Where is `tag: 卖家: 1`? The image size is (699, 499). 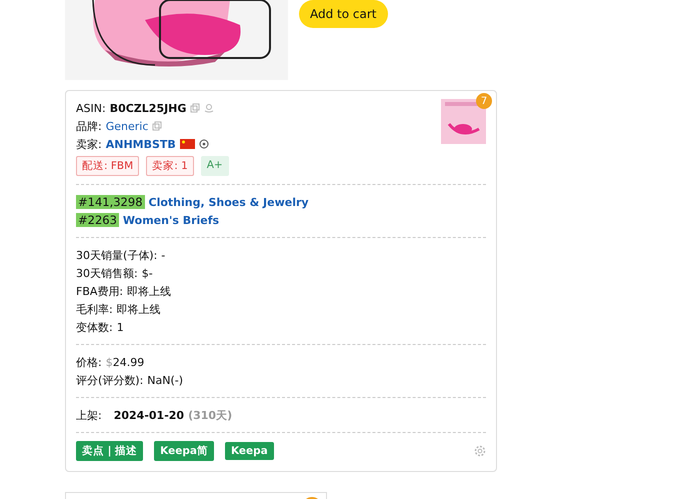 tag: 卖家: 1 is located at coordinates (170, 166).